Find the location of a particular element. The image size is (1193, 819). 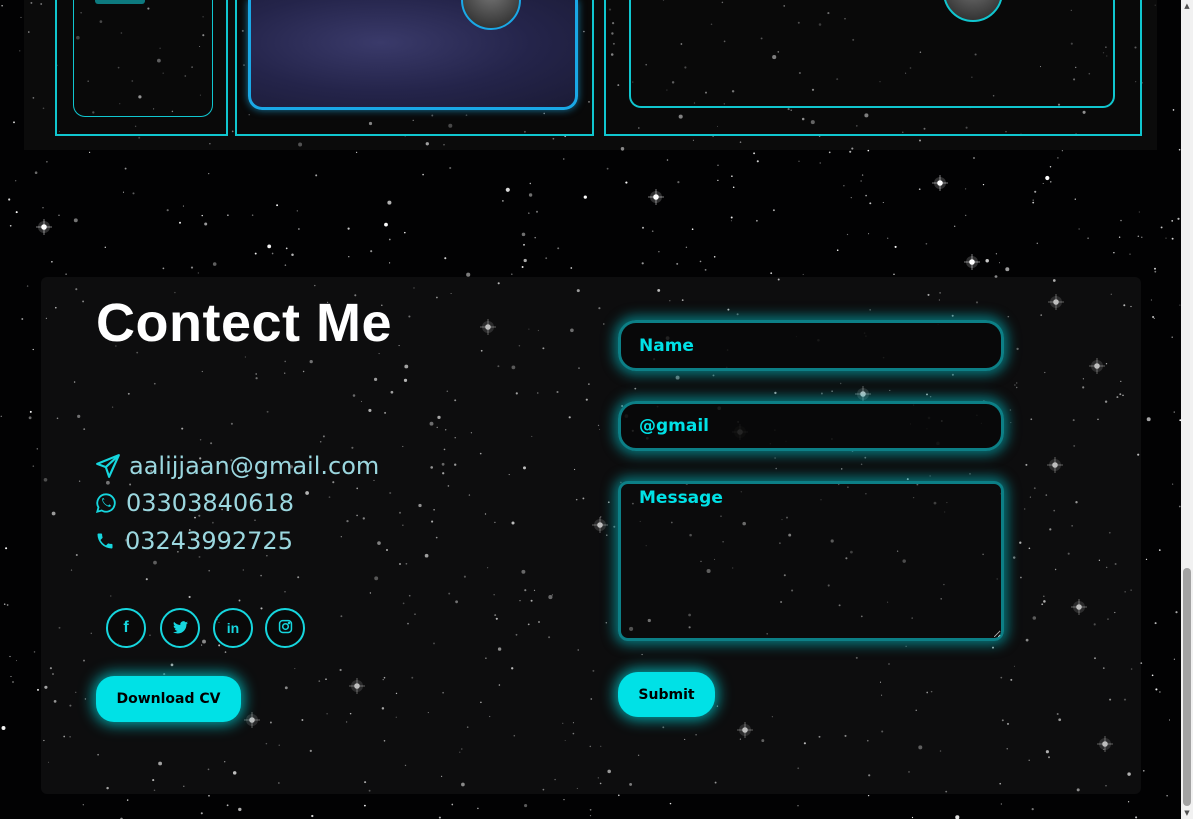

twitter-link is located at coordinates (180, 628).